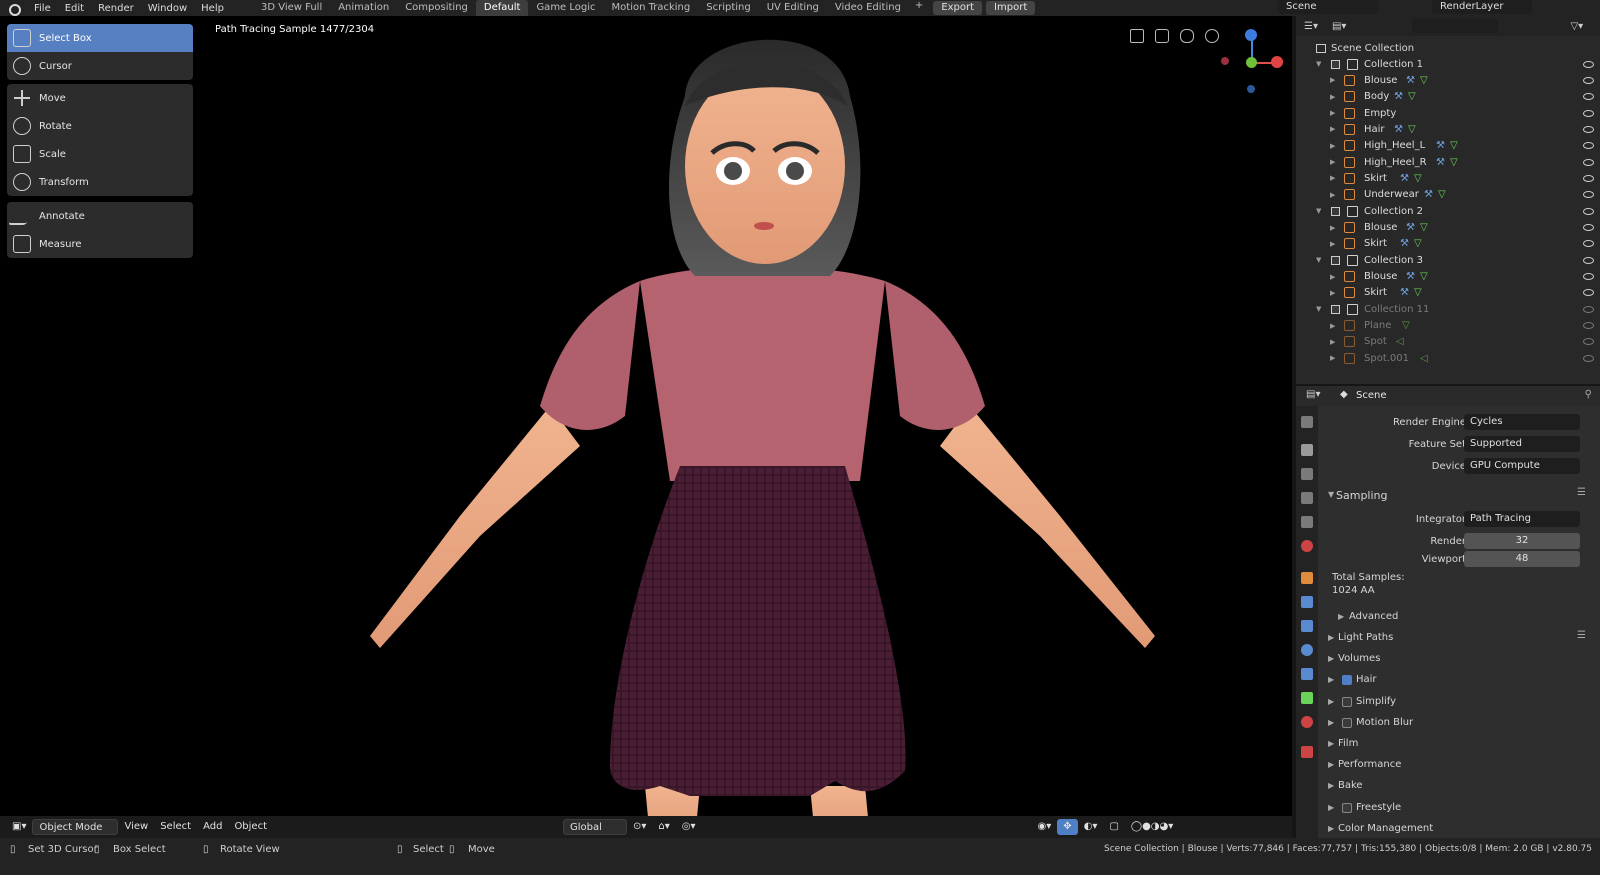  What do you see at coordinates (1307, 674) in the screenshot?
I see `constraints-tab-icon` at bounding box center [1307, 674].